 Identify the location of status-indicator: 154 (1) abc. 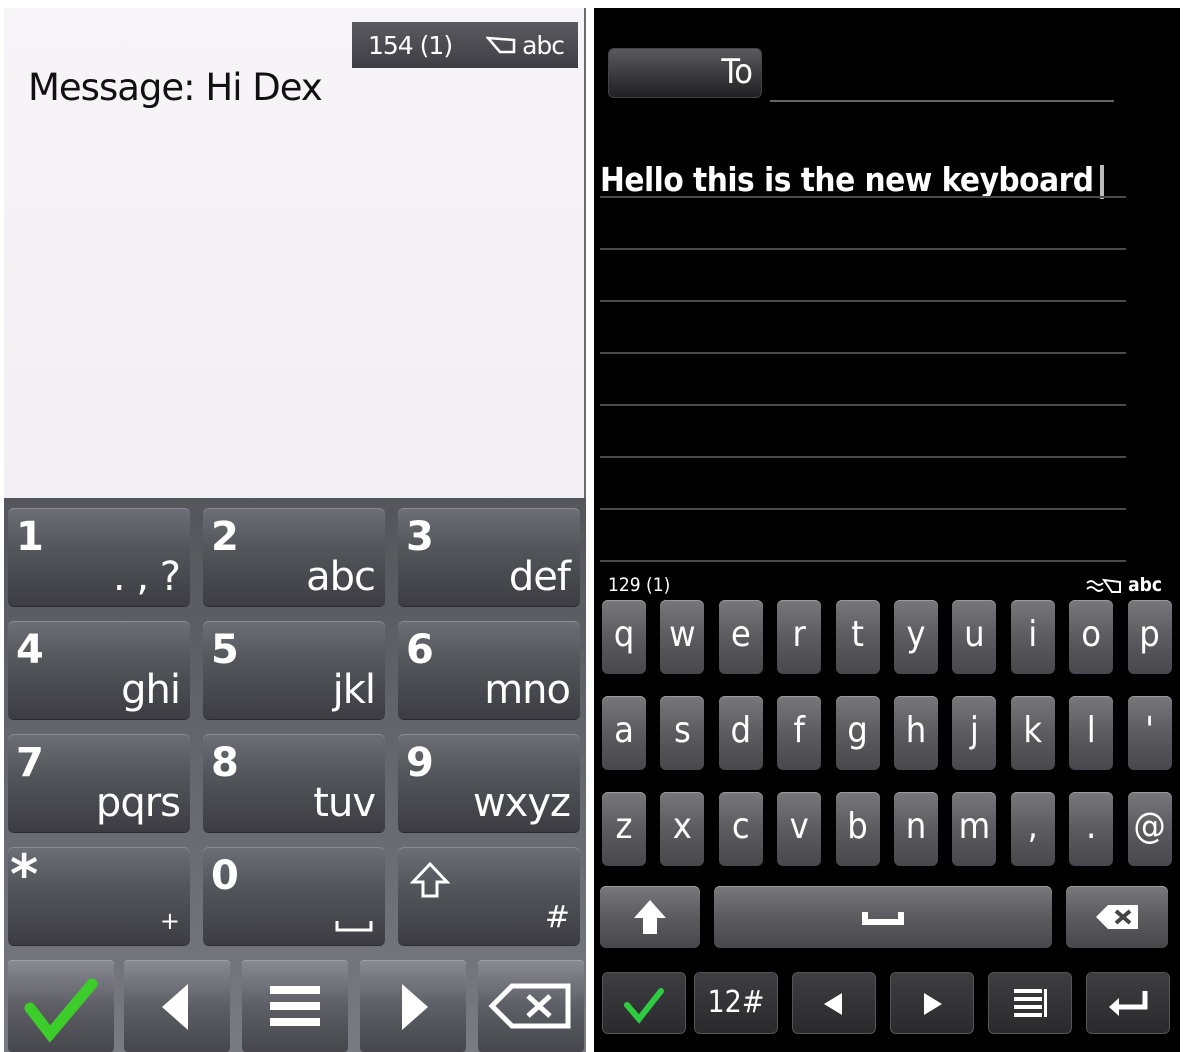
(465, 45).